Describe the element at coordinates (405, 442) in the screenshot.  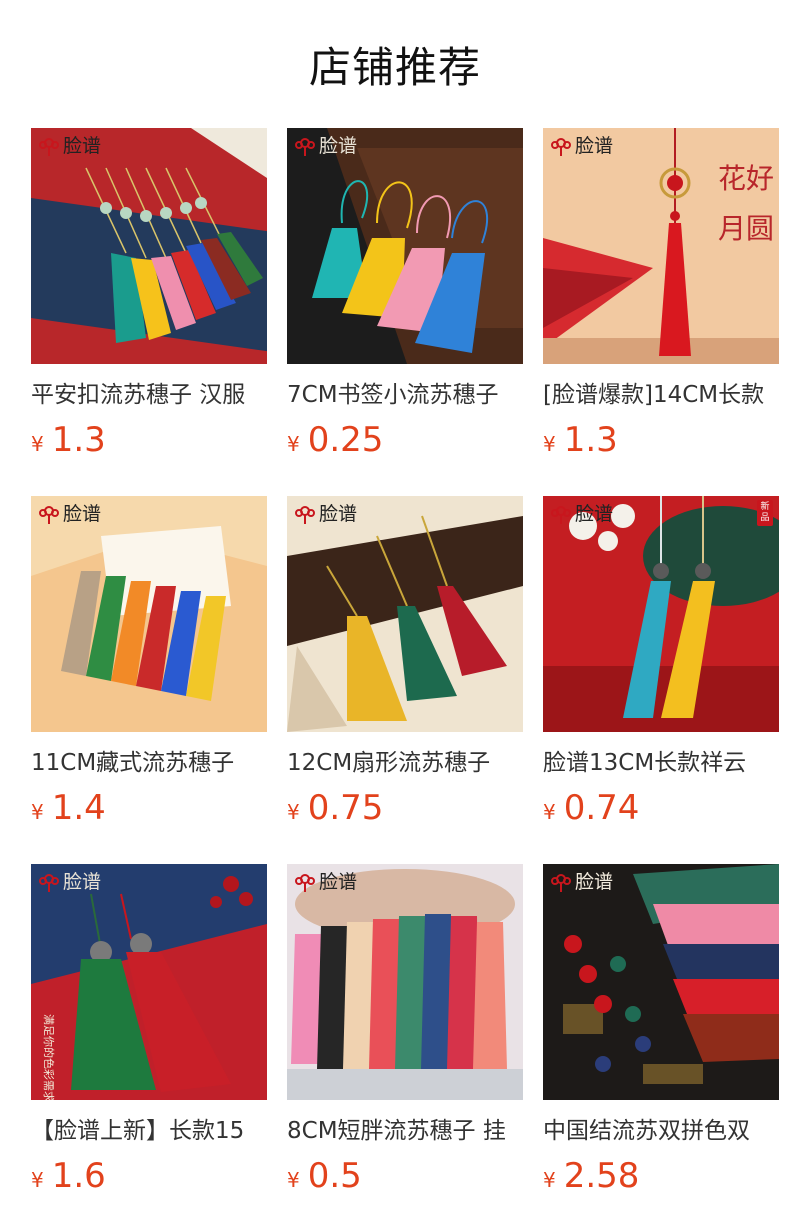
I see `product-price: ¥ 0.25` at that location.